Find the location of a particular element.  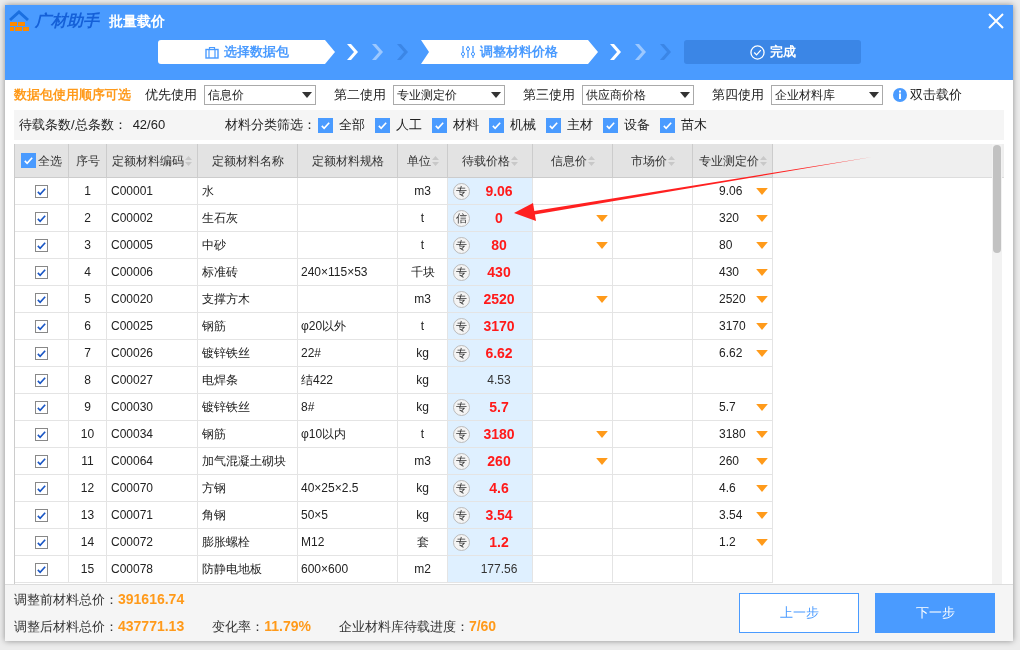

column-header: 信息价 is located at coordinates (573, 160).